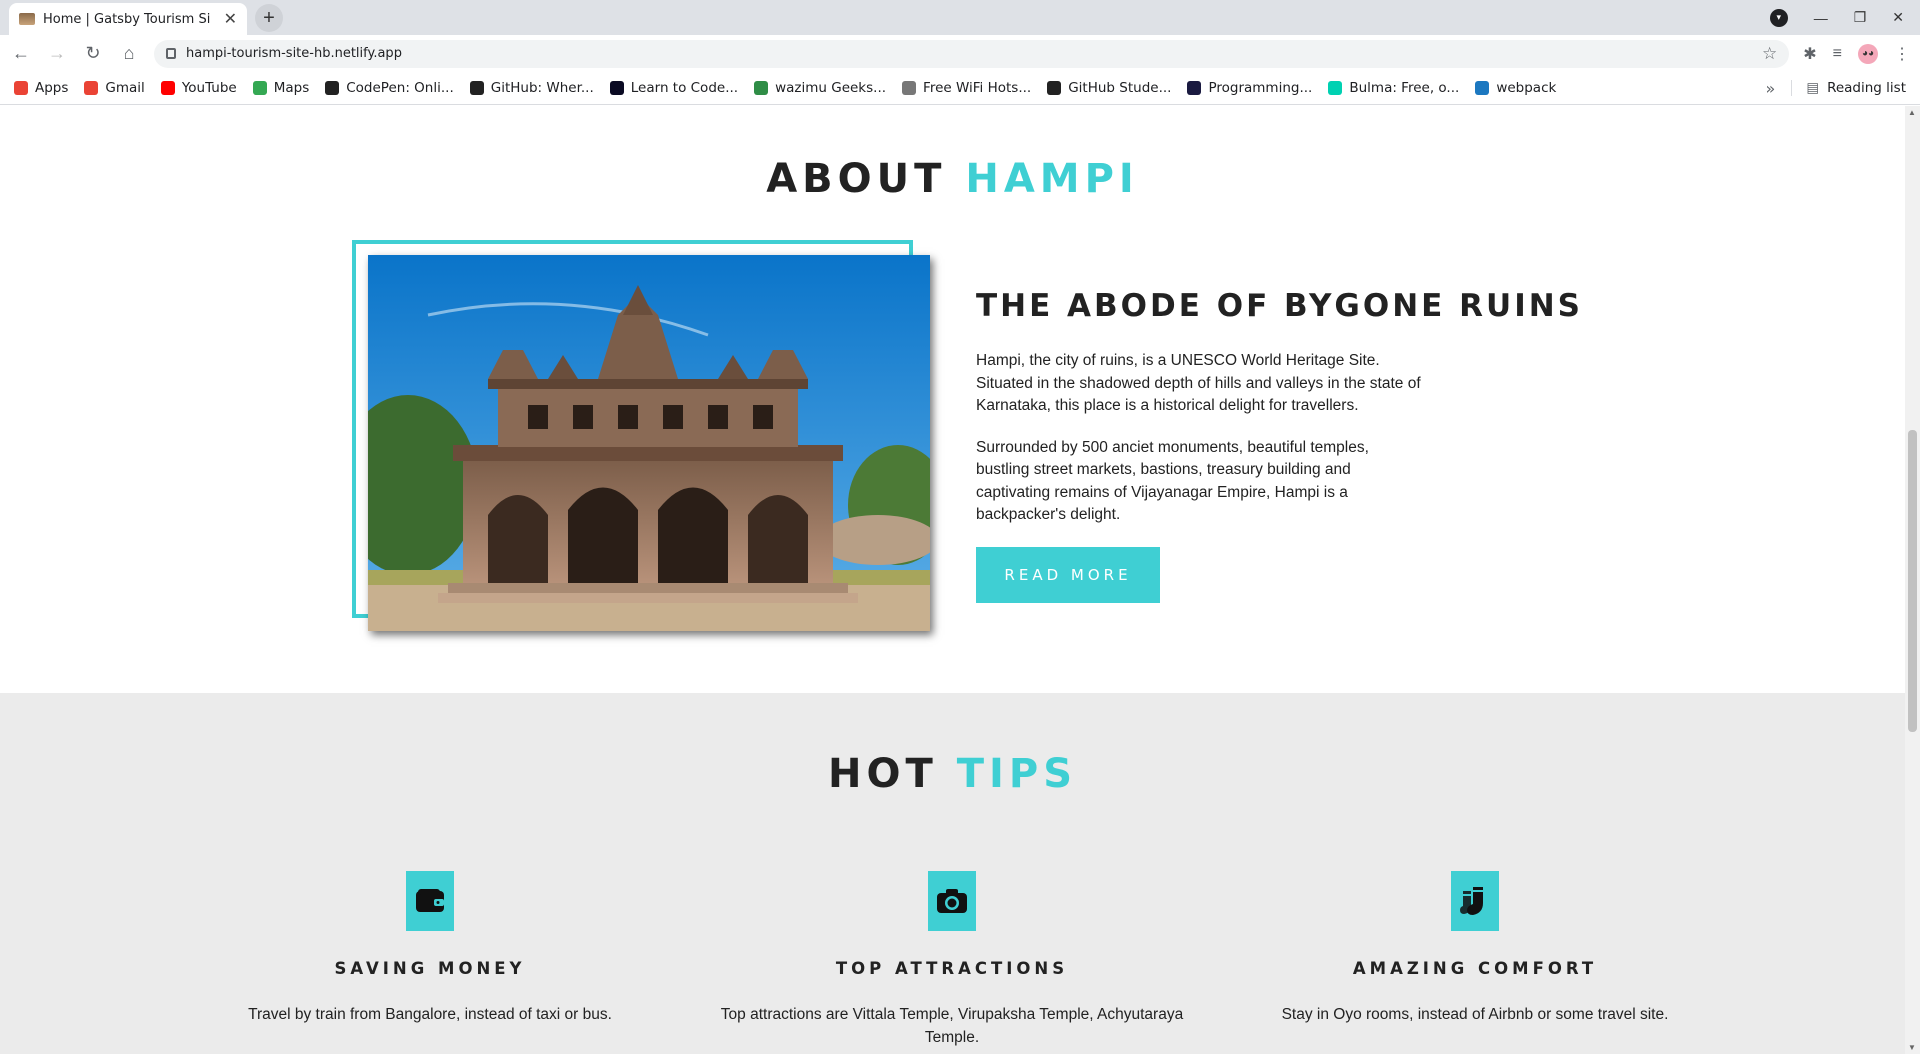  What do you see at coordinates (1475, 968) in the screenshot?
I see `tip-title: AMAZING COMFORT` at bounding box center [1475, 968].